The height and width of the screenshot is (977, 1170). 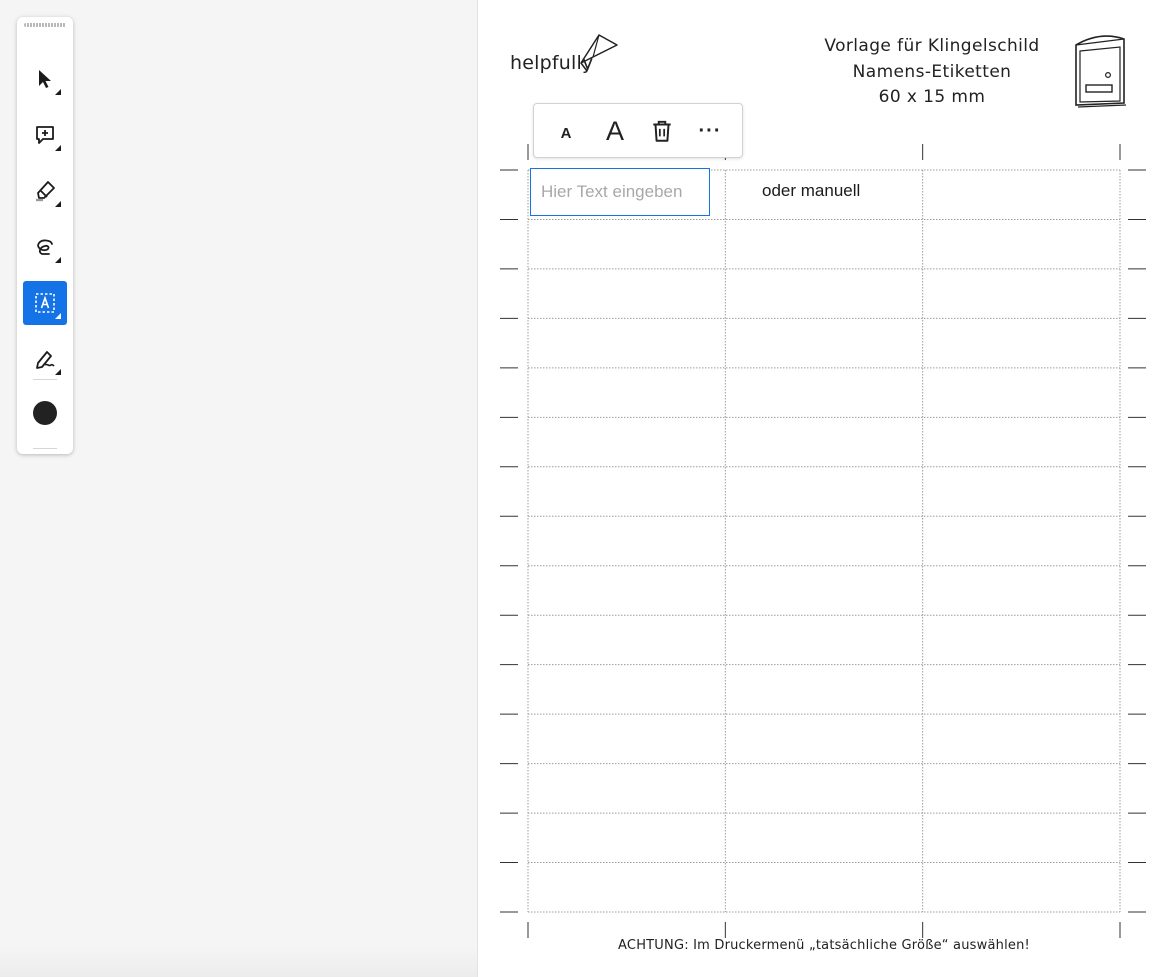 I want to click on text-box-tool-button, so click(x=45, y=303).